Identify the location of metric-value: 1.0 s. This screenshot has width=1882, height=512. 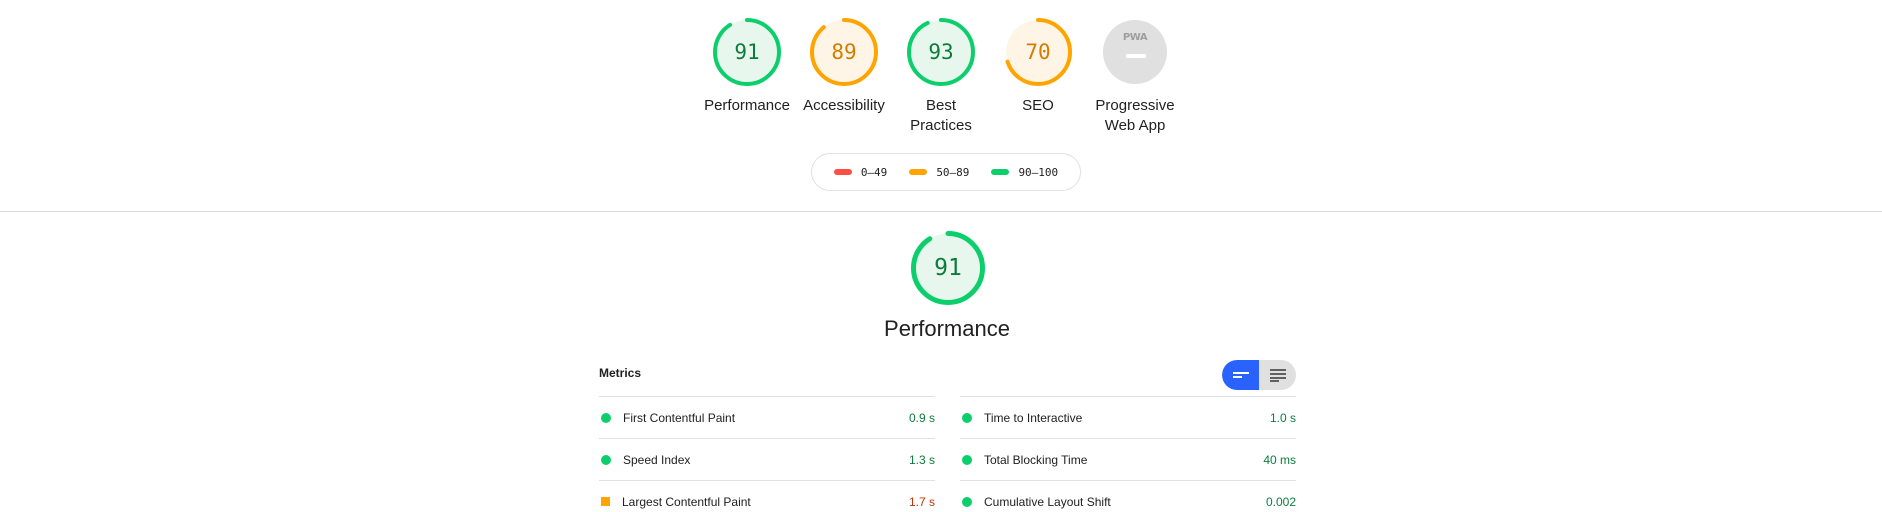
(1282, 417).